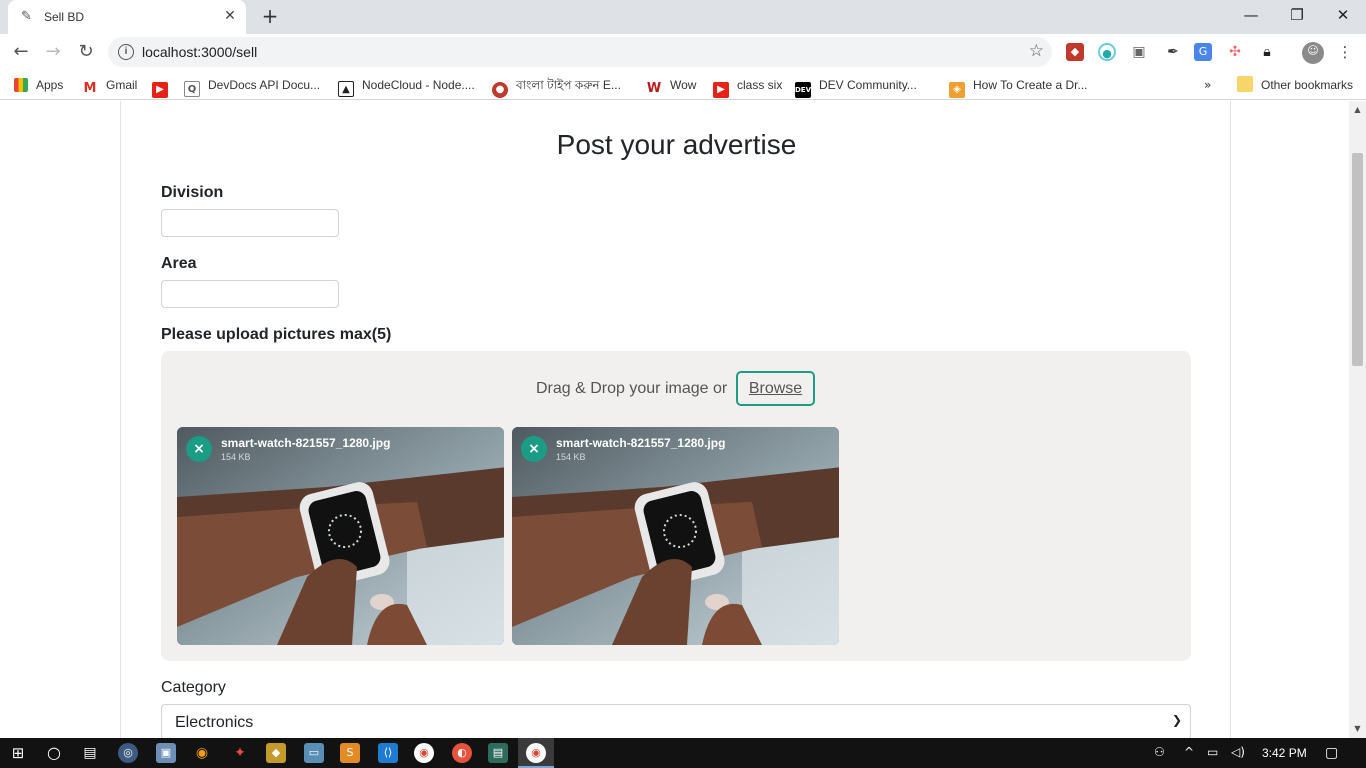  I want to click on tab-close-icon: ✕, so click(230, 16).